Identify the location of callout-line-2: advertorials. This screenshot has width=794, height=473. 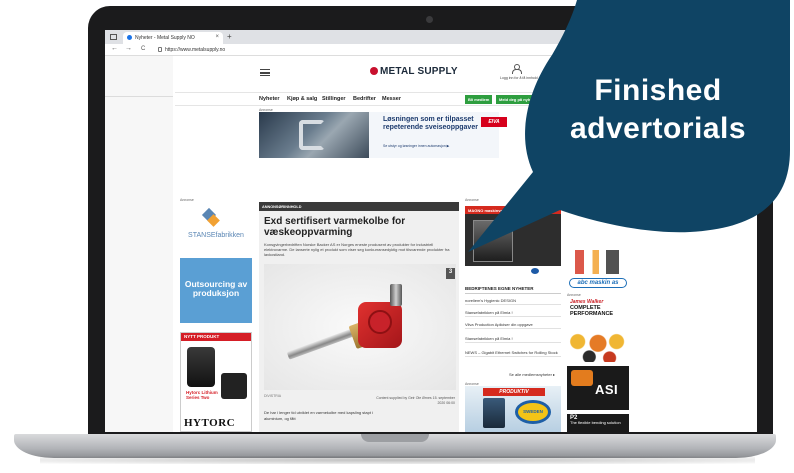
(658, 128).